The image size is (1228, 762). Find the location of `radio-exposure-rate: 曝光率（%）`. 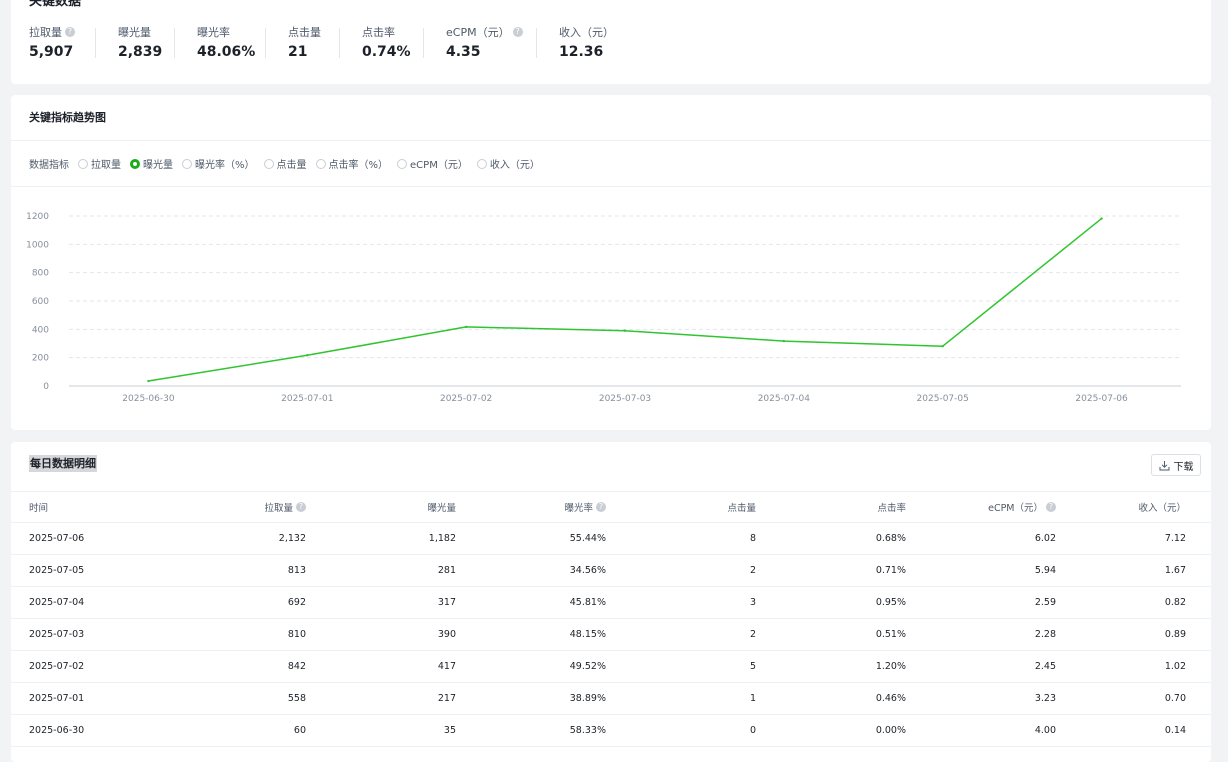

radio-exposure-rate: 曝光率（%） is located at coordinates (218, 163).